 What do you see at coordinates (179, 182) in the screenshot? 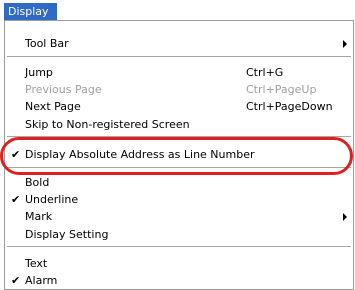
I see `menu-item-bold: Bold` at bounding box center [179, 182].